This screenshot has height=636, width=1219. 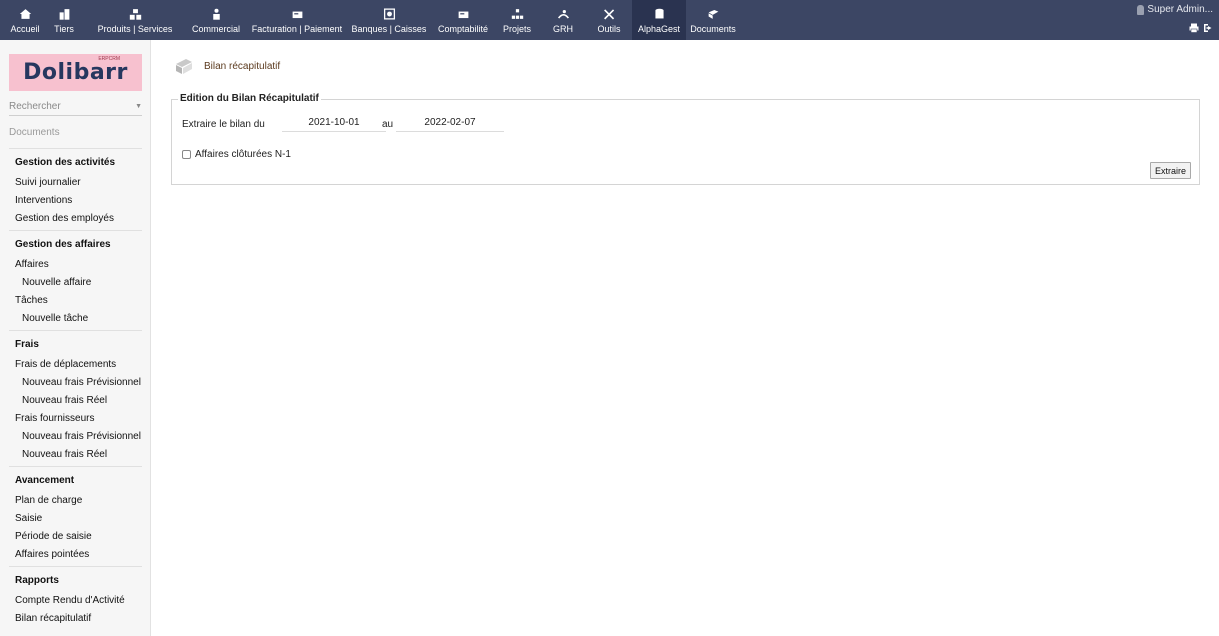 I want to click on logo-text: Dolibarr, so click(x=75, y=72).